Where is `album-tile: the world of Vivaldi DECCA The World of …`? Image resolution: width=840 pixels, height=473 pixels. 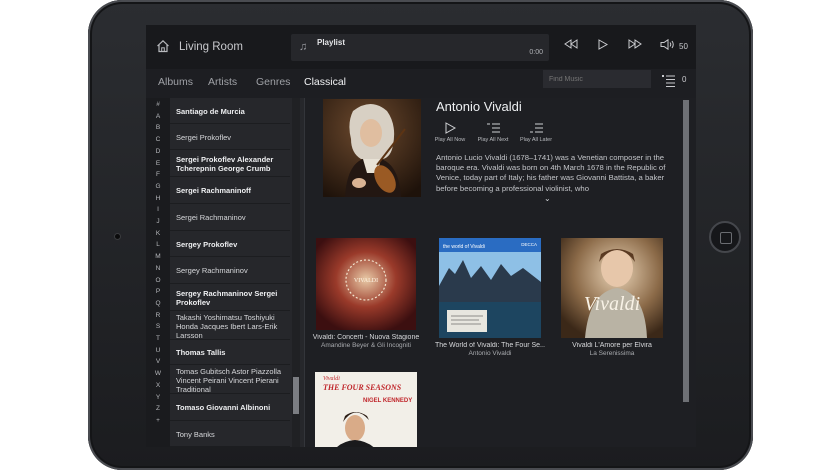
album-tile: the world of Vivaldi DECCA The World of … is located at coordinates (490, 298).